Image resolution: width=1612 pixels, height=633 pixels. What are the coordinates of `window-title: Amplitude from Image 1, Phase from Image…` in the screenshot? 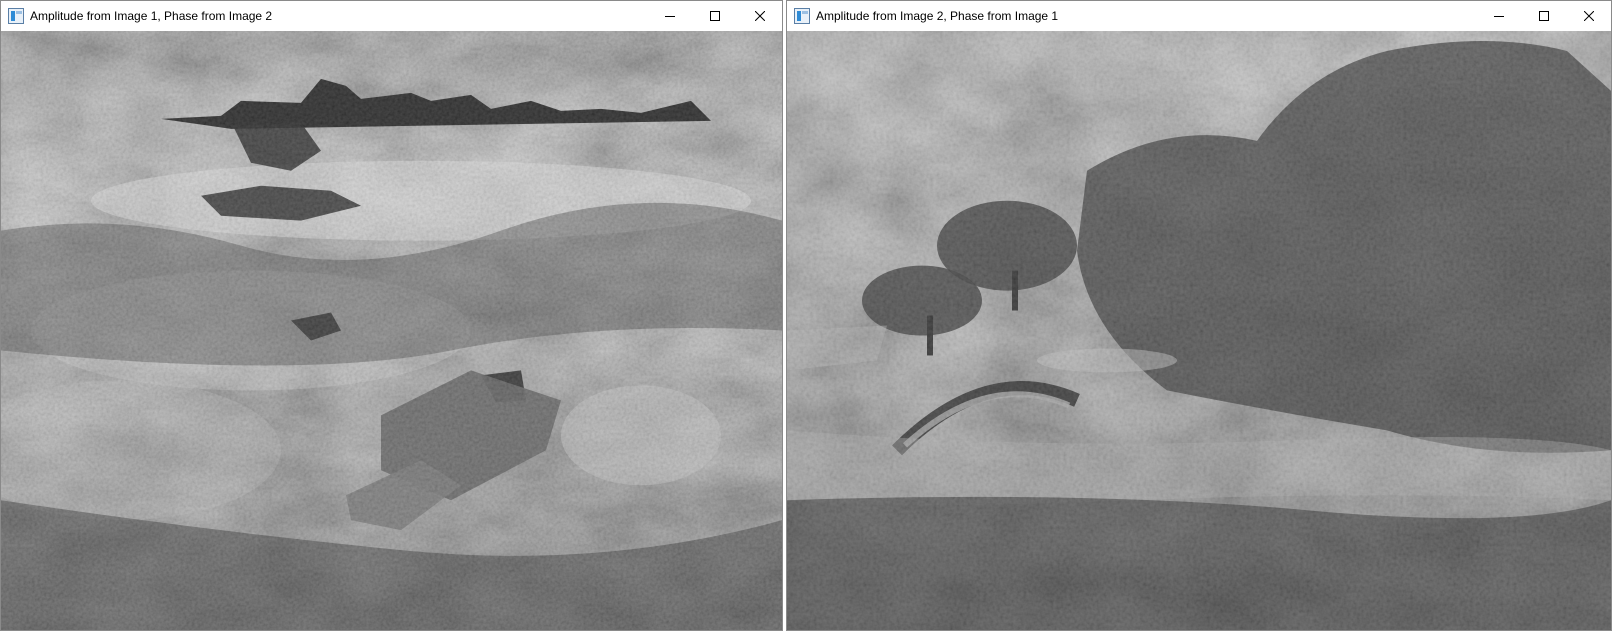 It's located at (151, 16).